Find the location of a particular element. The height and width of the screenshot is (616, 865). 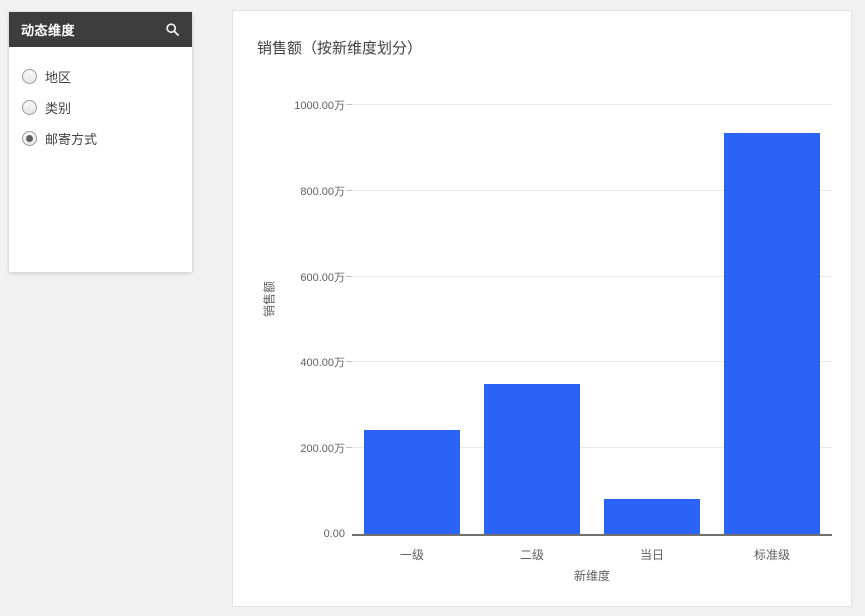

dimension-panel: 动态维度 地区类别邮寄方式 is located at coordinates (100, 142).